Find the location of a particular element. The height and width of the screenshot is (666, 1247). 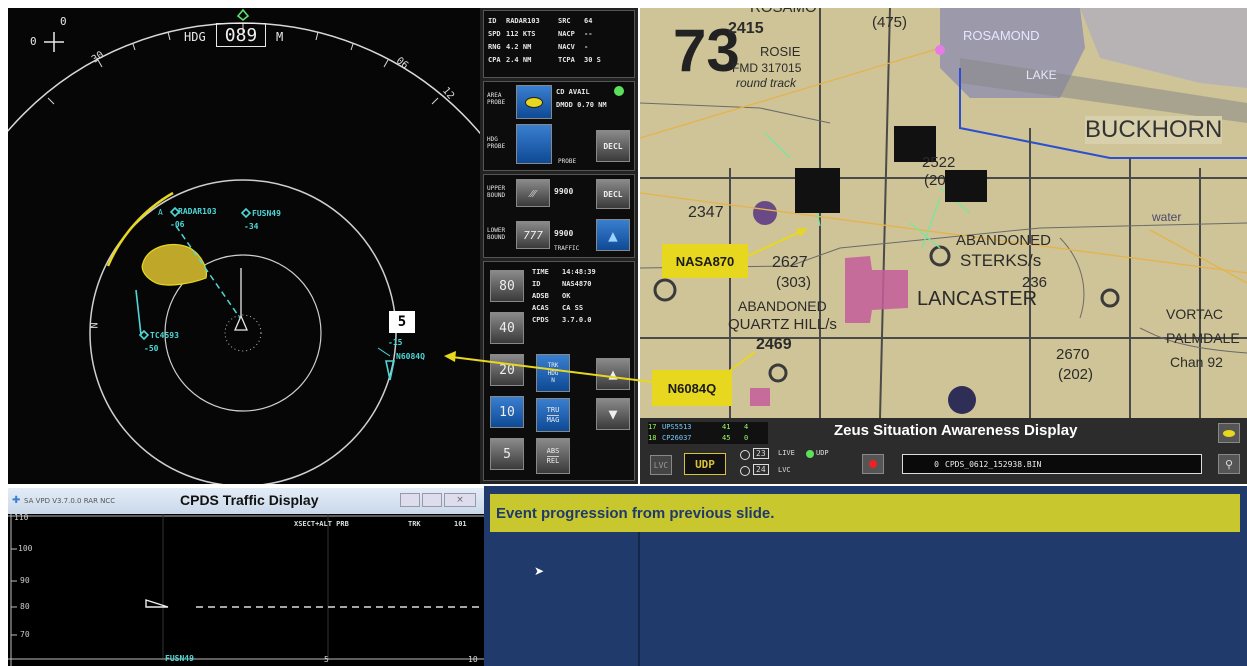

zeus-traffic-list: 17 UPS5513 41 4 18 CP26037 45 0 is located at coordinates (708, 433).